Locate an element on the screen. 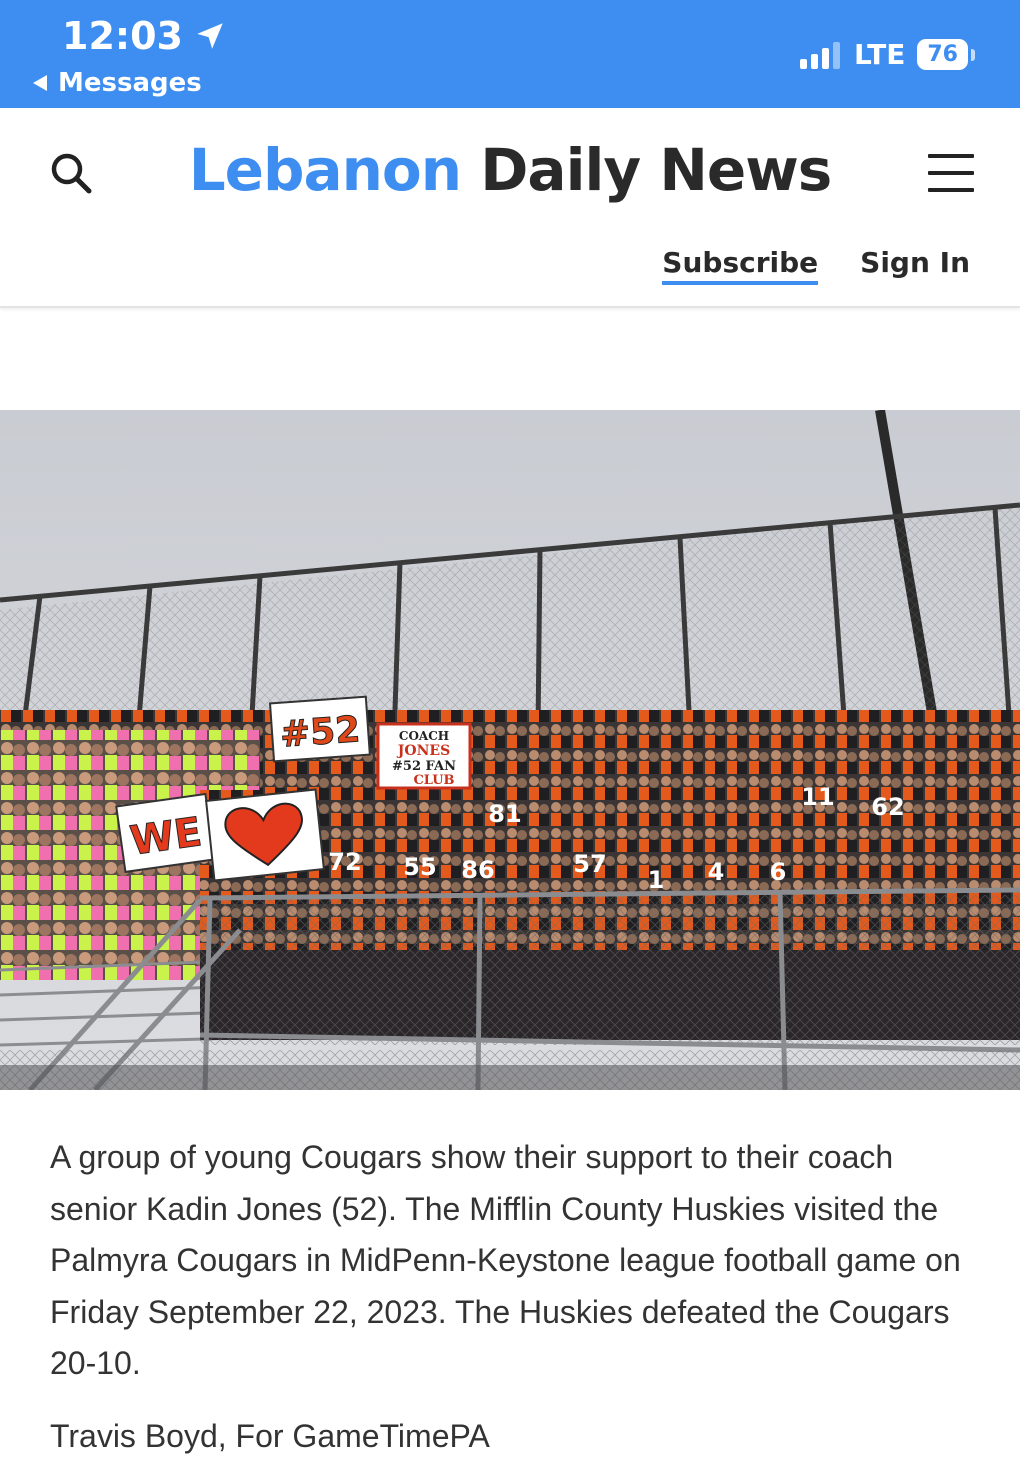 Image resolution: width=1020 pixels, height=1474 pixels. back-triangle-icon is located at coordinates (40, 83).